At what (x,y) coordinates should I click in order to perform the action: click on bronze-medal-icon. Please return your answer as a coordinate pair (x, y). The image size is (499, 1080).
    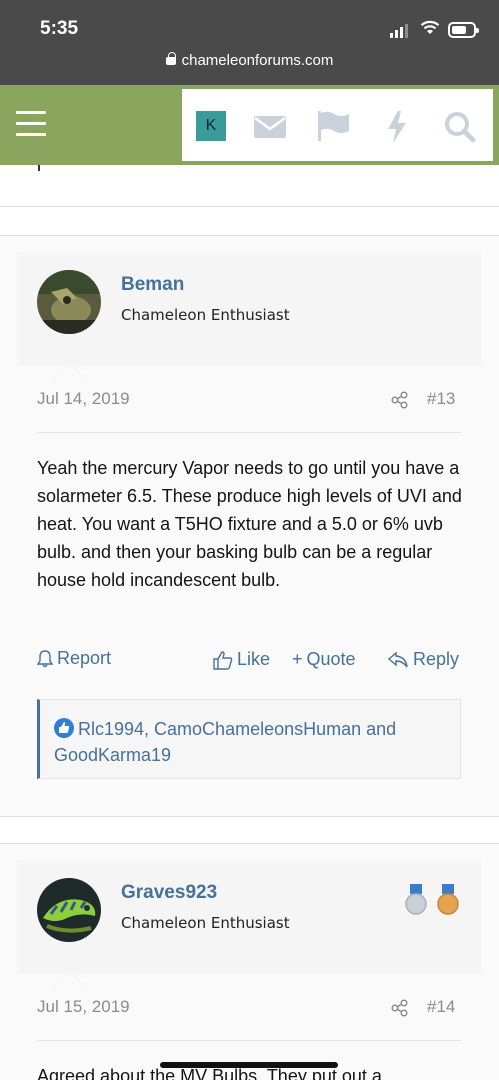
    Looking at the image, I should click on (448, 900).